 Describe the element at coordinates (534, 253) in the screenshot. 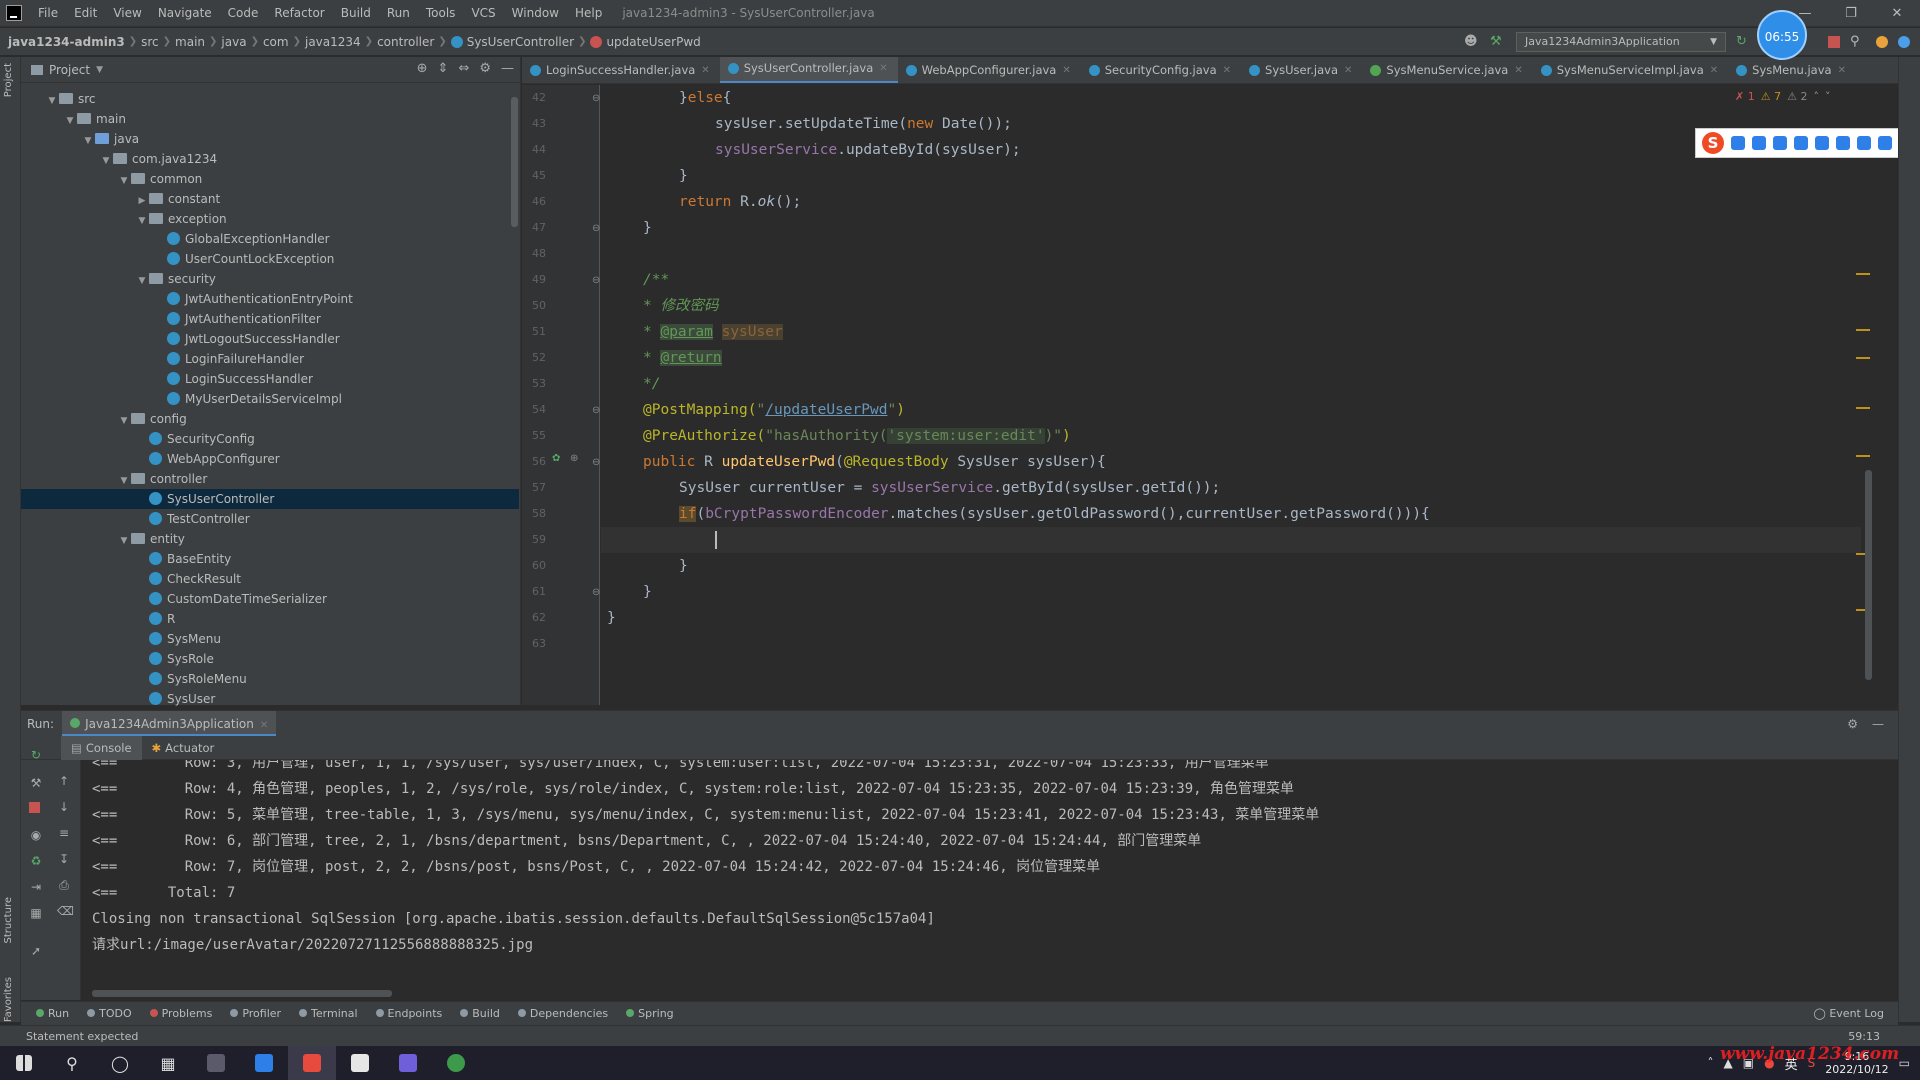

I see `line-number: 48` at that location.